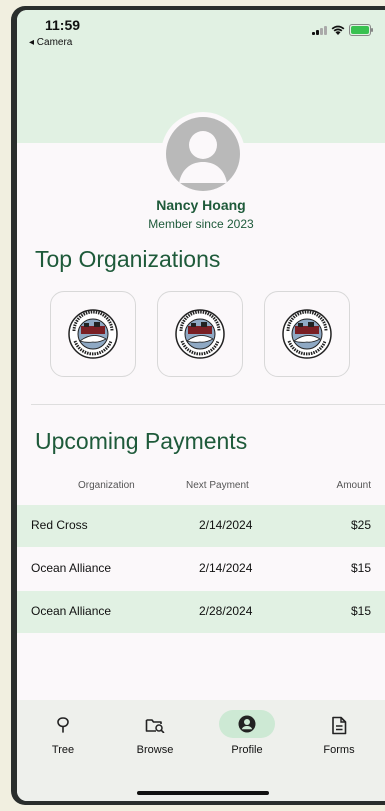  What do you see at coordinates (247, 750) in the screenshot?
I see `tab-label: Profile` at bounding box center [247, 750].